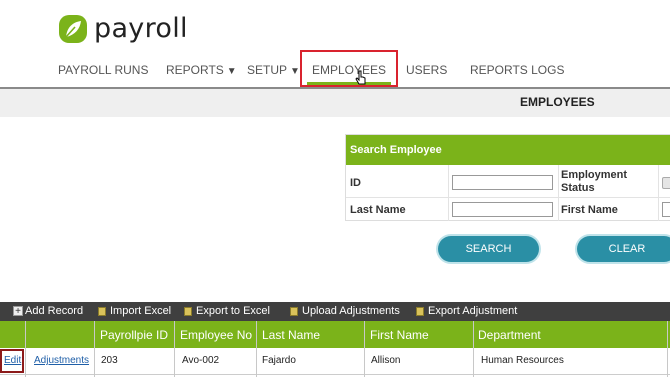  What do you see at coordinates (666, 183) in the screenshot?
I see `employment-status-checkbox` at bounding box center [666, 183].